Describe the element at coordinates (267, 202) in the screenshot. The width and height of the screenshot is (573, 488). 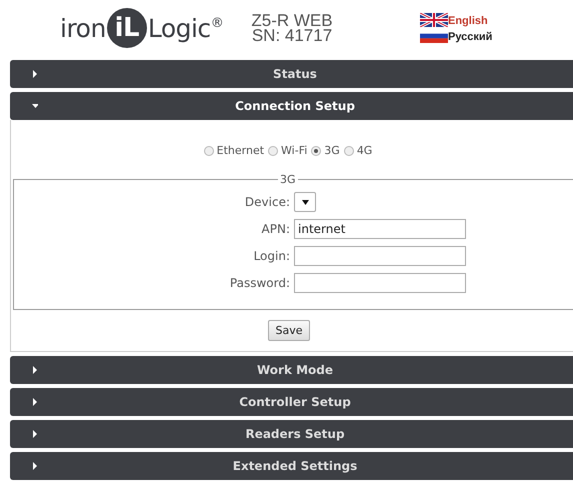
I see `field-label: Device:` at that location.